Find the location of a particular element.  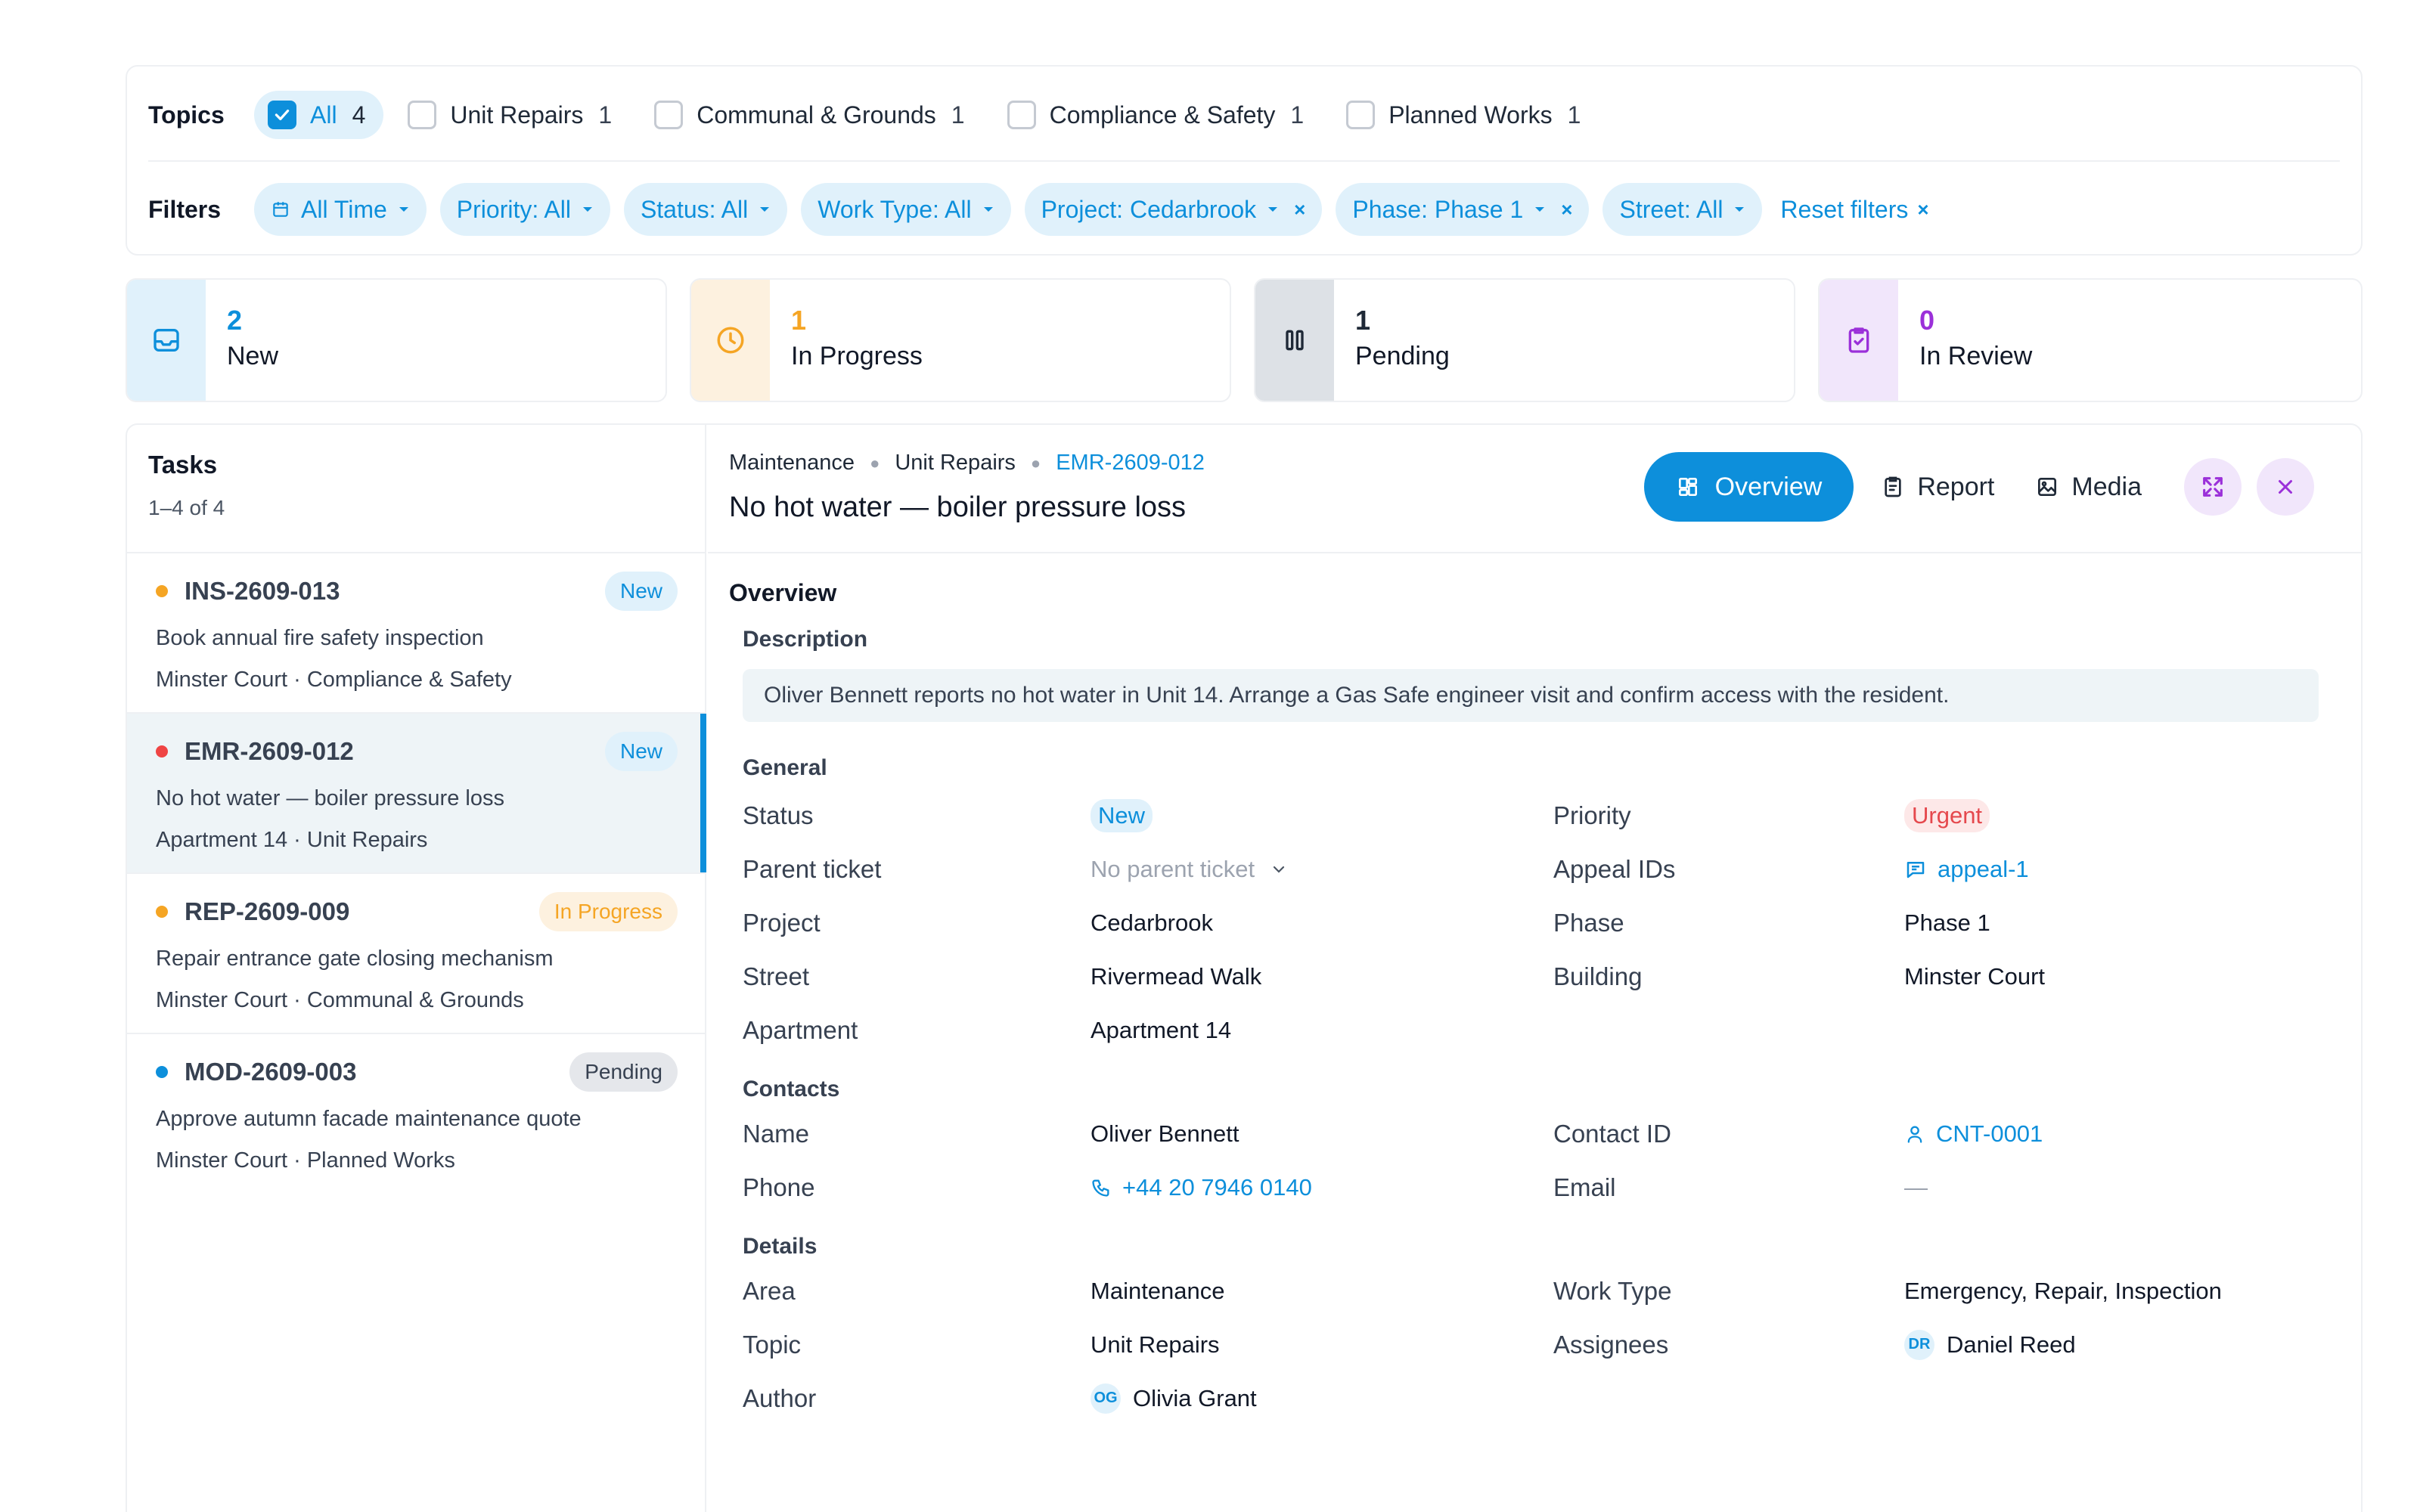

filter-phase: Phase: Phase 1 × is located at coordinates (1463, 209).